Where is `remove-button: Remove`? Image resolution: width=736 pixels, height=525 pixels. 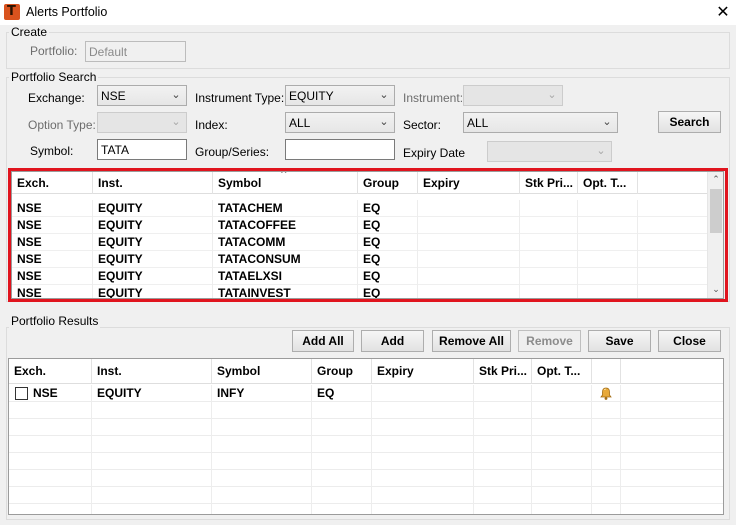 remove-button: Remove is located at coordinates (549, 341).